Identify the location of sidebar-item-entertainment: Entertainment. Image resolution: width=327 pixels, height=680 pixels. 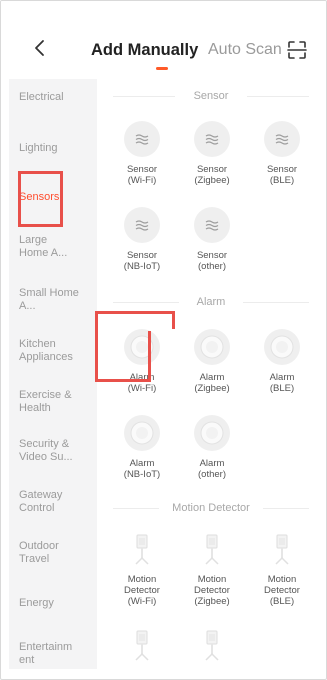
(47, 653).